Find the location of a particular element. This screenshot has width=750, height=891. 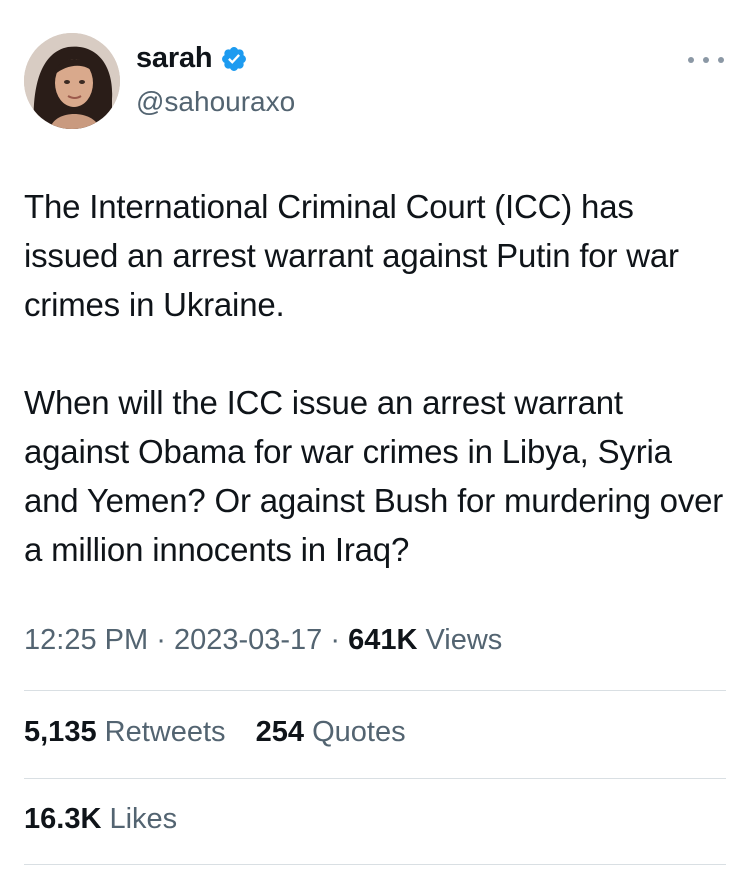

retweets-stat: 5,135 Retweets is located at coordinates (129, 732).